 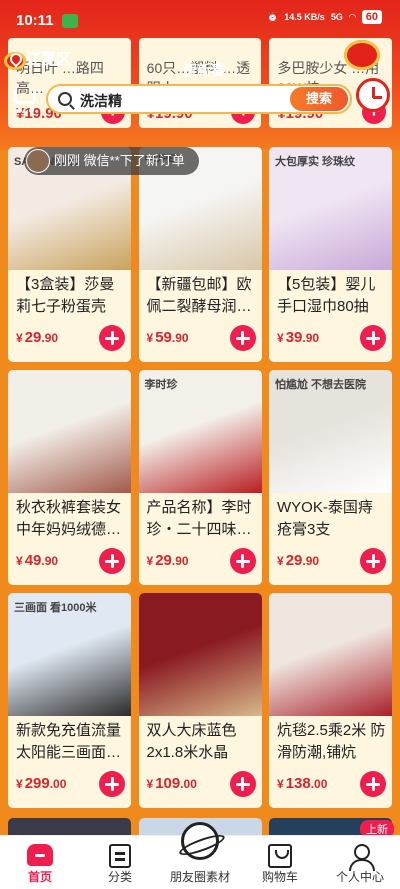 I want to click on tab-label: 首页, so click(x=39, y=877).